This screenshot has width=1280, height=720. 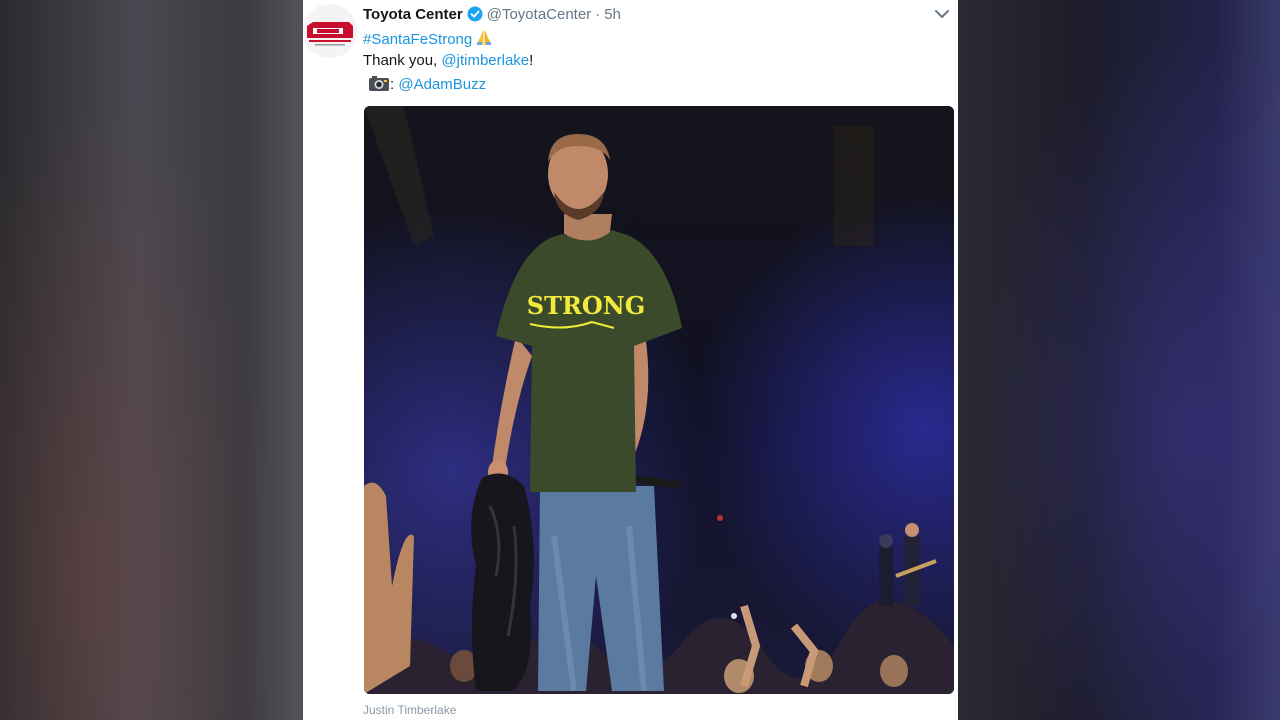 What do you see at coordinates (612, 14) in the screenshot?
I see `timestamp: 5h` at bounding box center [612, 14].